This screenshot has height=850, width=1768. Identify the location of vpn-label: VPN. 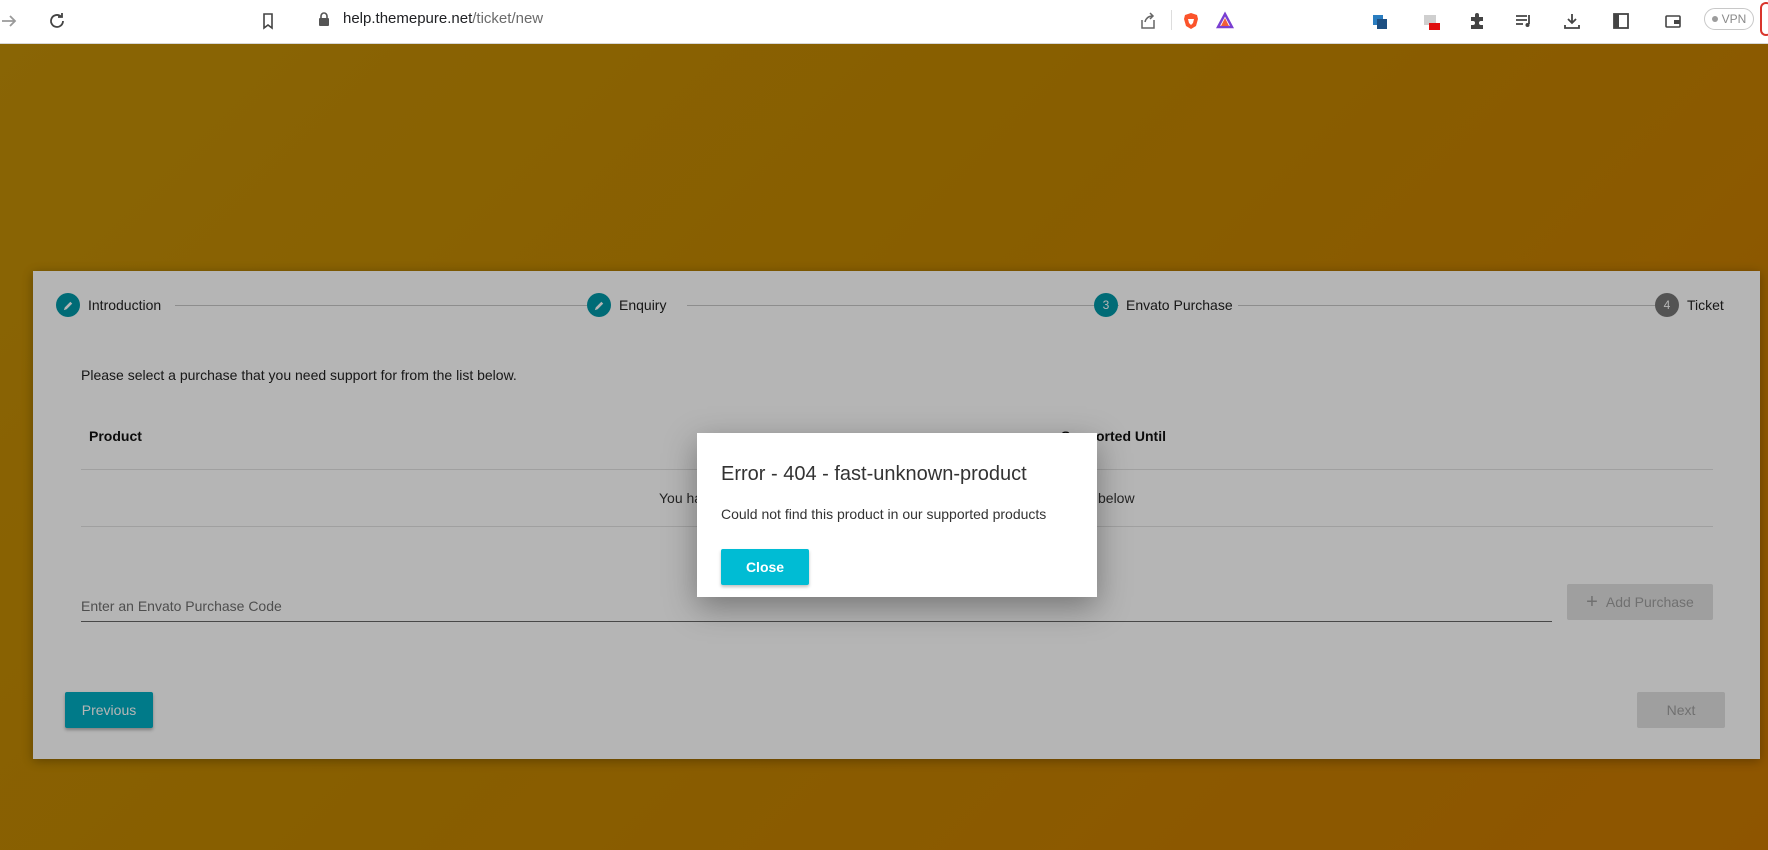
(1734, 19).